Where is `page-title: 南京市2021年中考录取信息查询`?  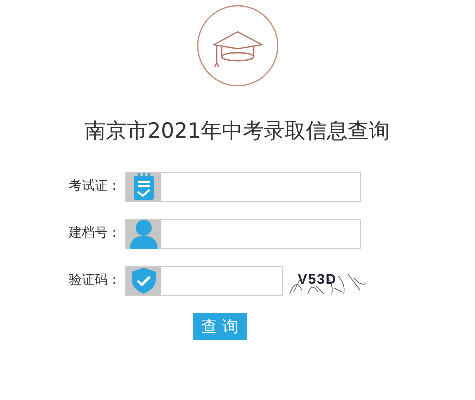 page-title: 南京市2021年中考录取信息查询 is located at coordinates (238, 131).